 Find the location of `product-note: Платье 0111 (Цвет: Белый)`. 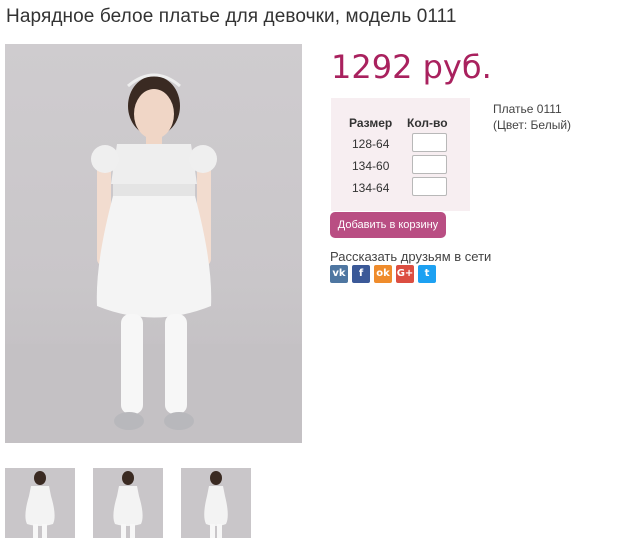

product-note: Платье 0111 (Цвет: Белый) is located at coordinates (532, 117).